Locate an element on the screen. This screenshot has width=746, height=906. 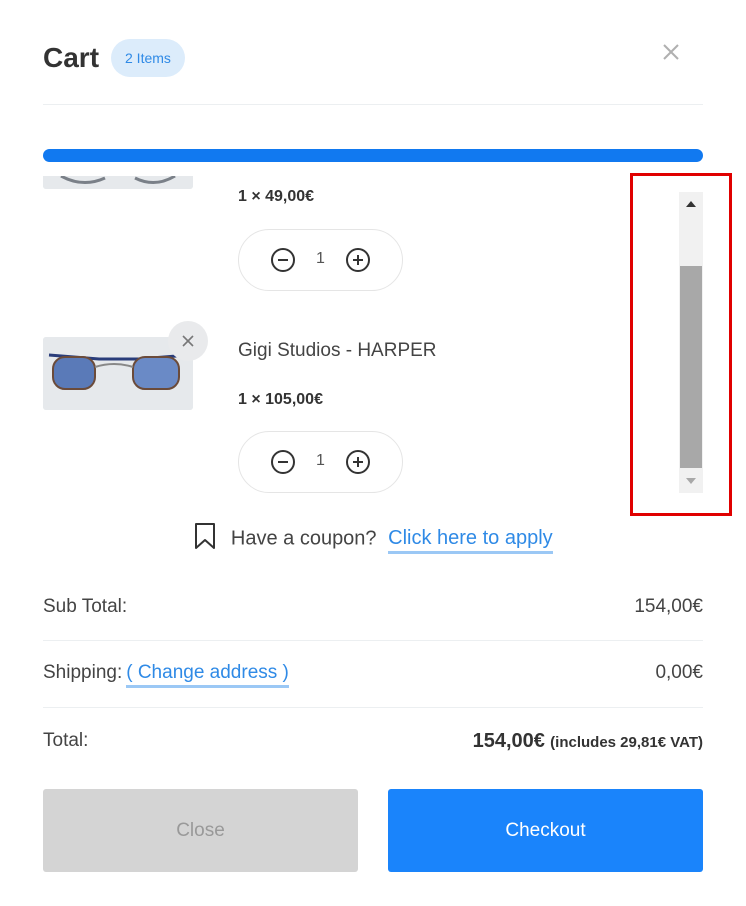
subtotal-row: Sub Total: 154,00€ is located at coordinates (373, 630).